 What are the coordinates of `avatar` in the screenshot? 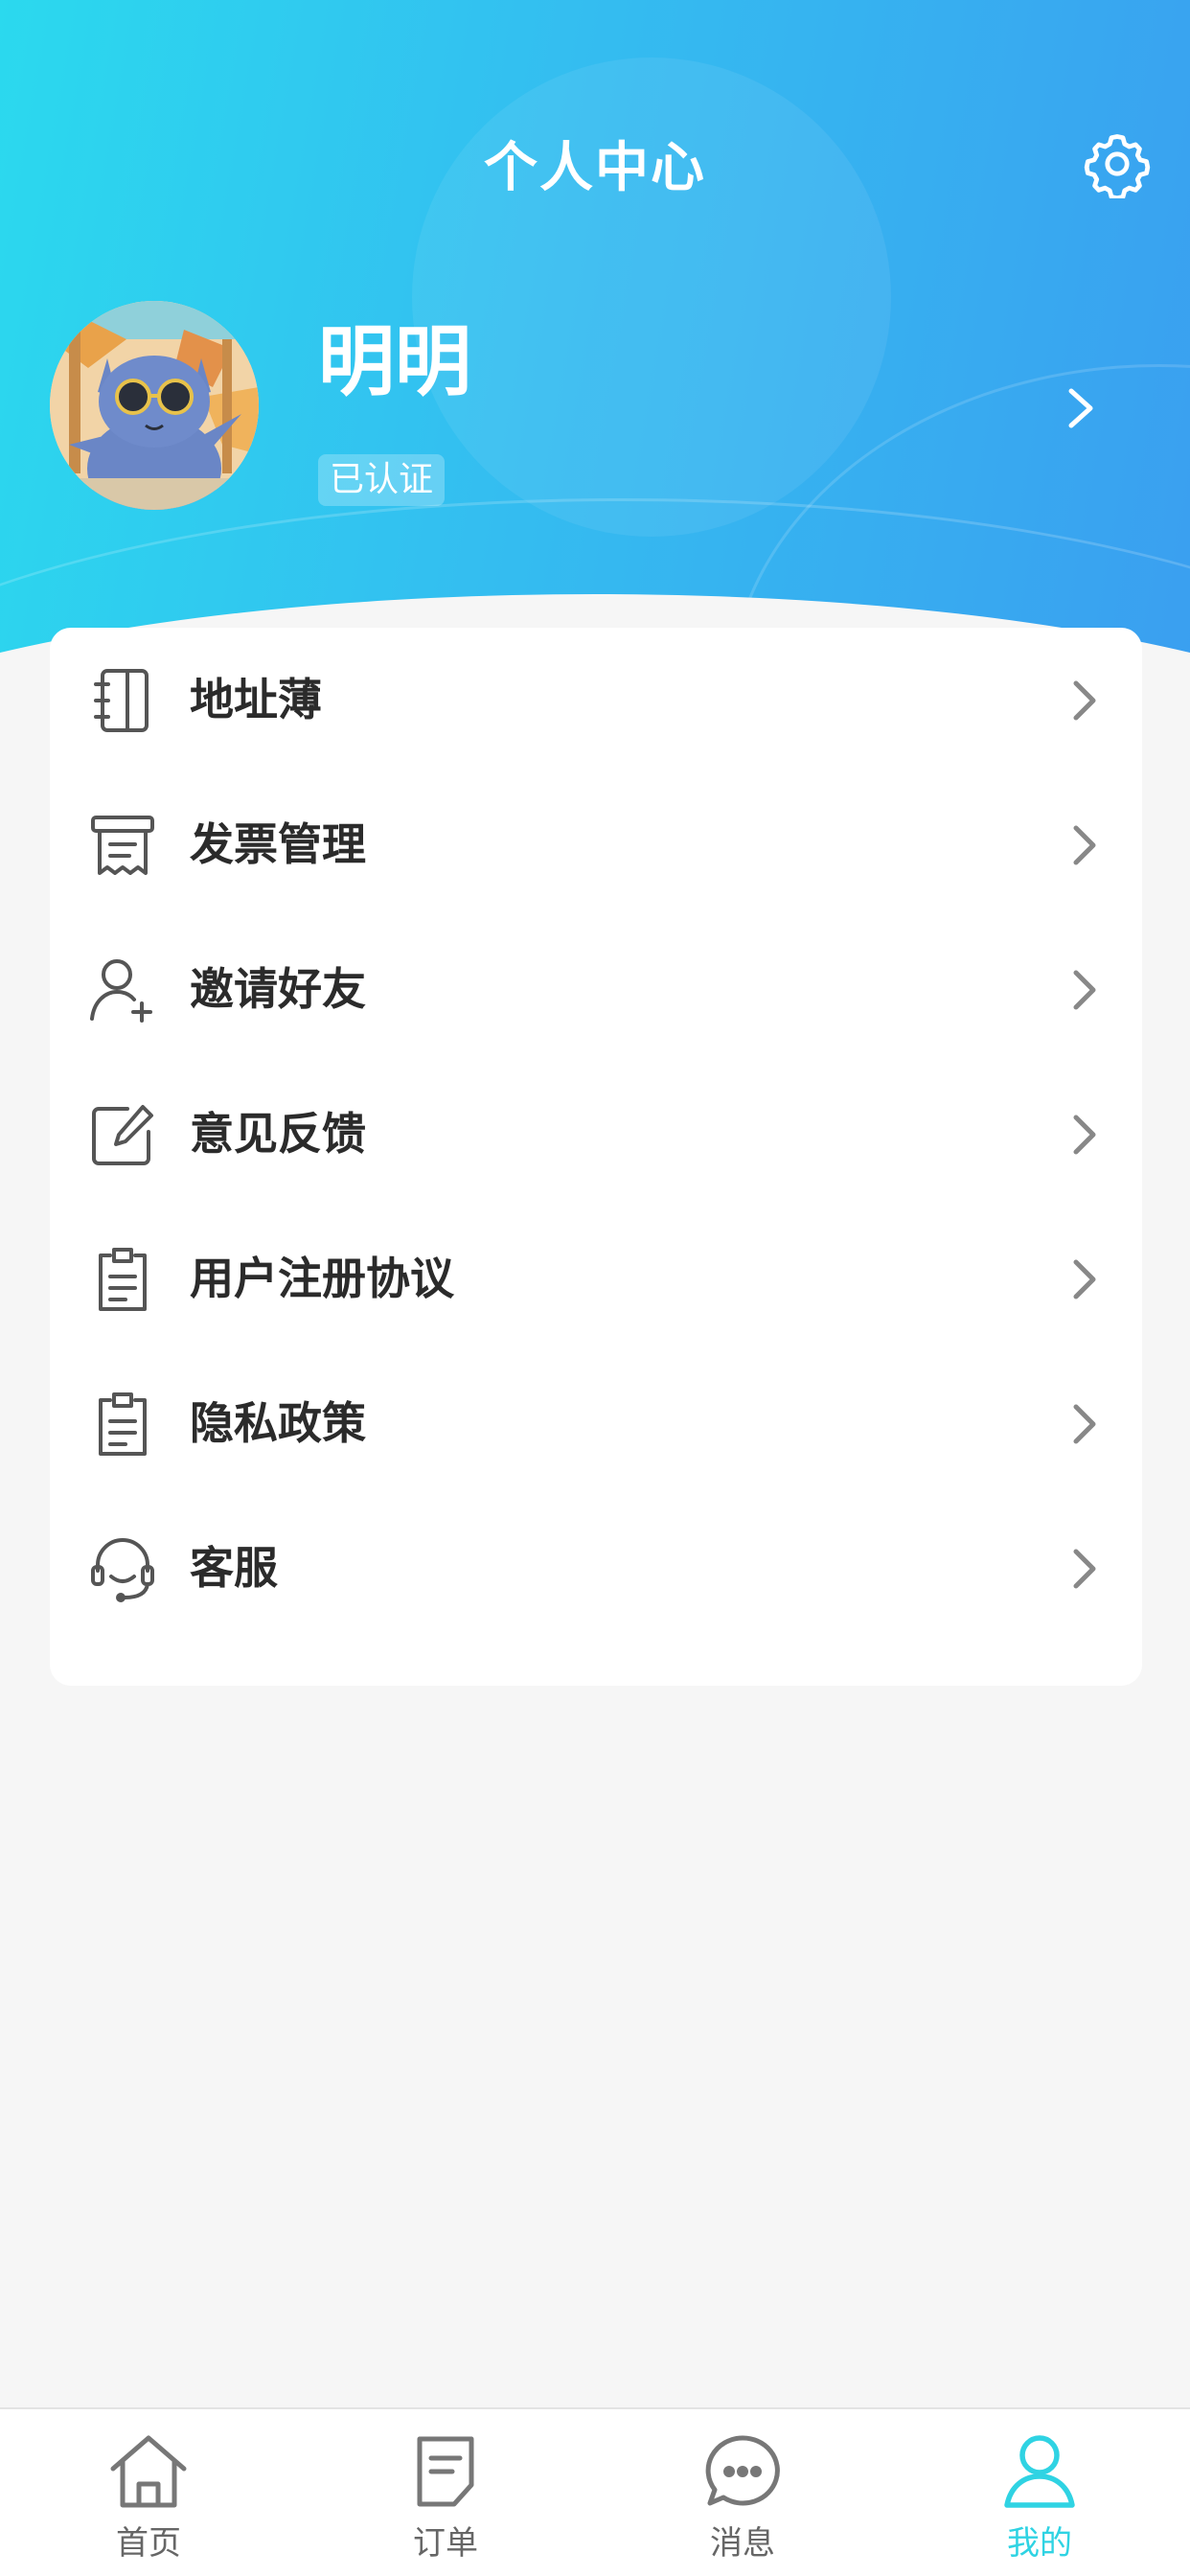 It's located at (155, 405).